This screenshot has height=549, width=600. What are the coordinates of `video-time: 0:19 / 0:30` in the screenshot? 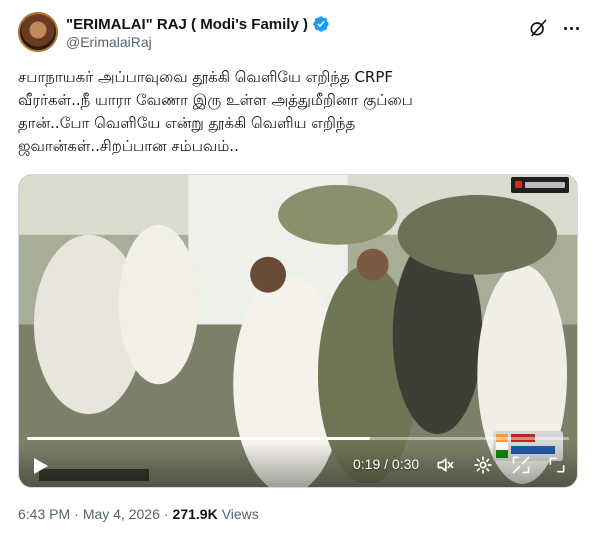 It's located at (386, 464).